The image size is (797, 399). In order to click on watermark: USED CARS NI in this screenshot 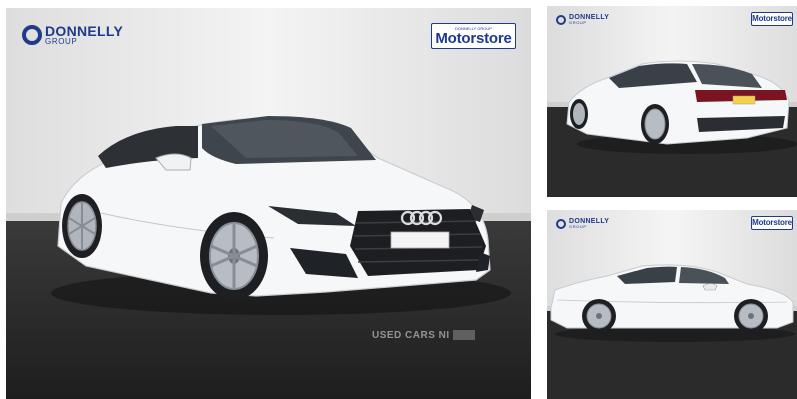, I will do `click(423, 335)`.